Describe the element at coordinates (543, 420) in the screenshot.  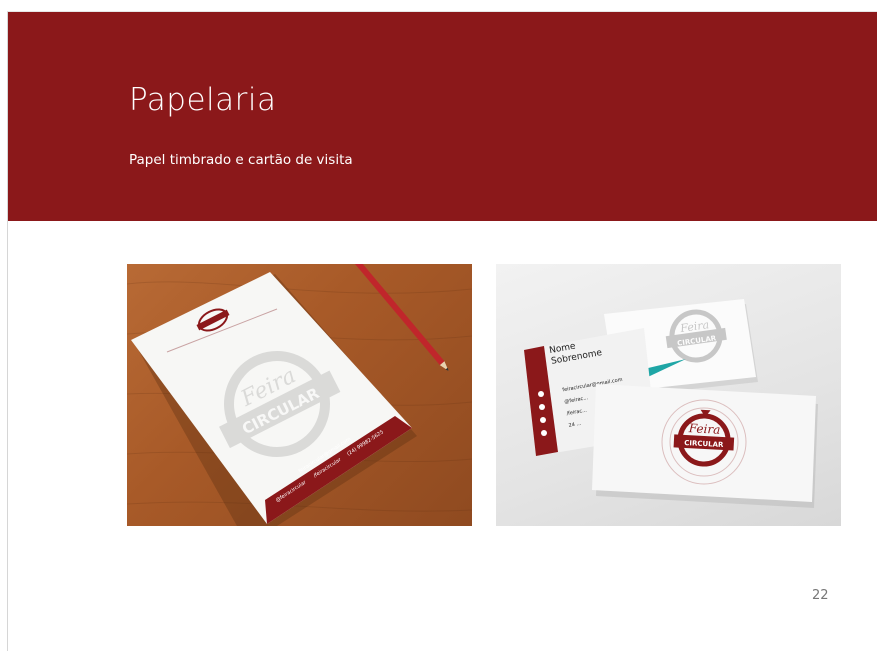
I see `facebook-icon` at that location.